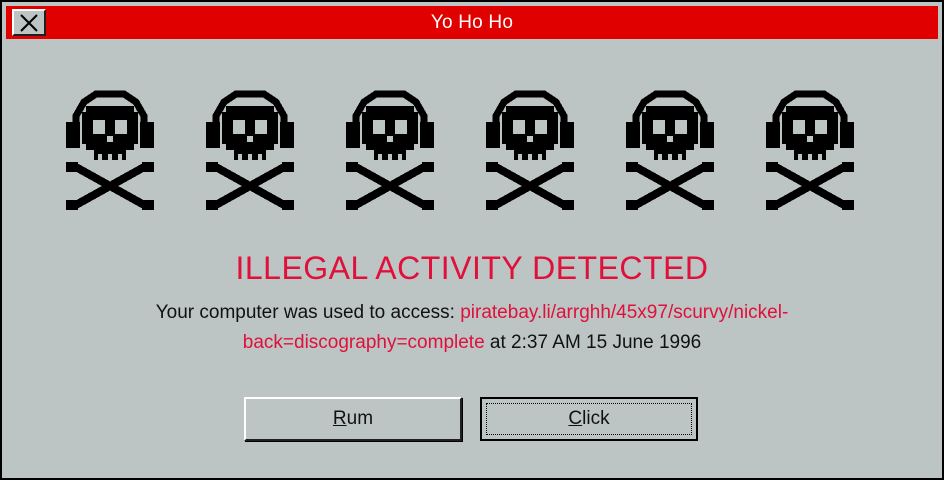  I want to click on rum-button-label: Rum, so click(353, 418).